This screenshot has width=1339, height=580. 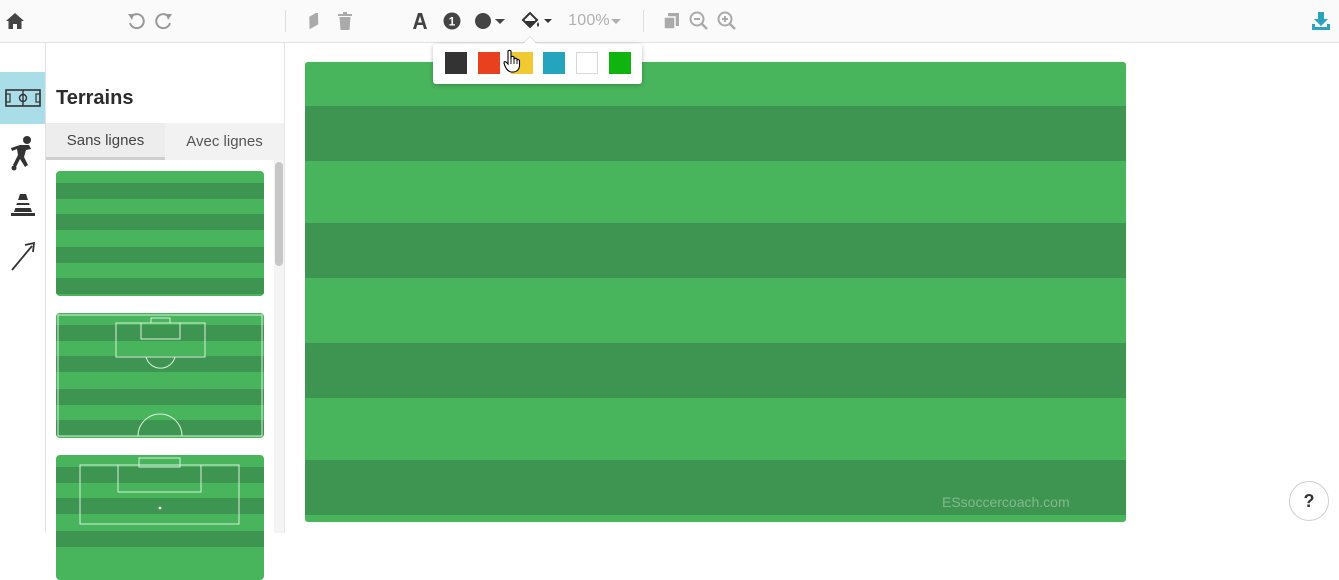 What do you see at coordinates (314, 21) in the screenshot?
I see `eraser-icon` at bounding box center [314, 21].